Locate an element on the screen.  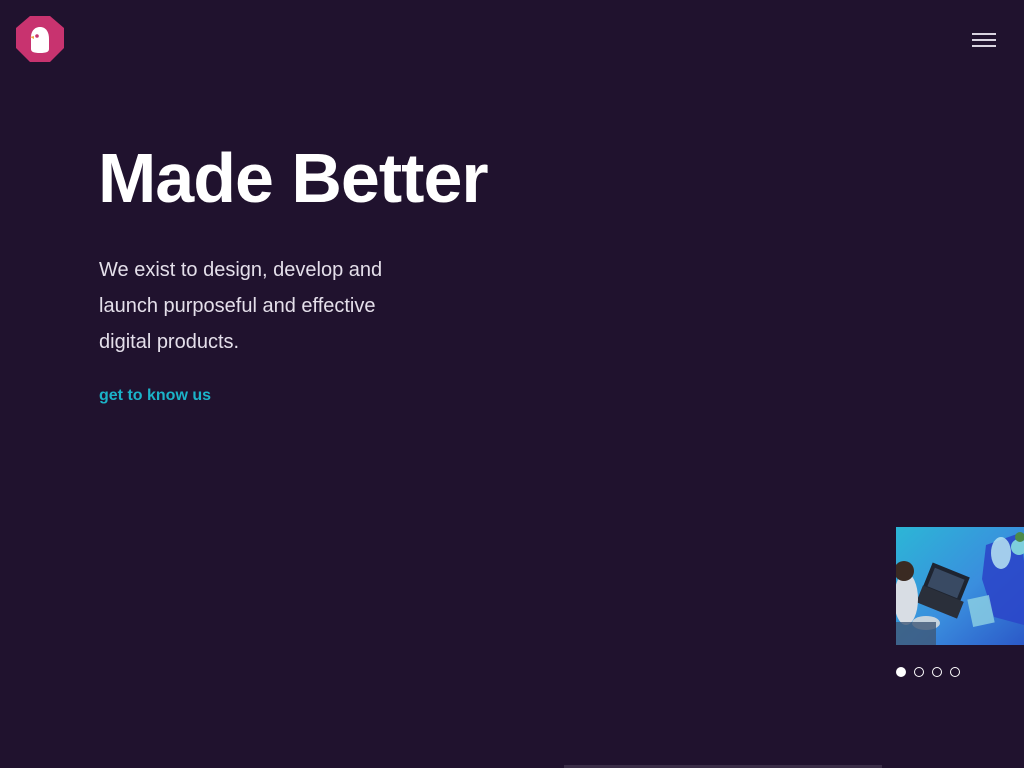
get-to-know-us-link: get to know us is located at coordinates (155, 396).